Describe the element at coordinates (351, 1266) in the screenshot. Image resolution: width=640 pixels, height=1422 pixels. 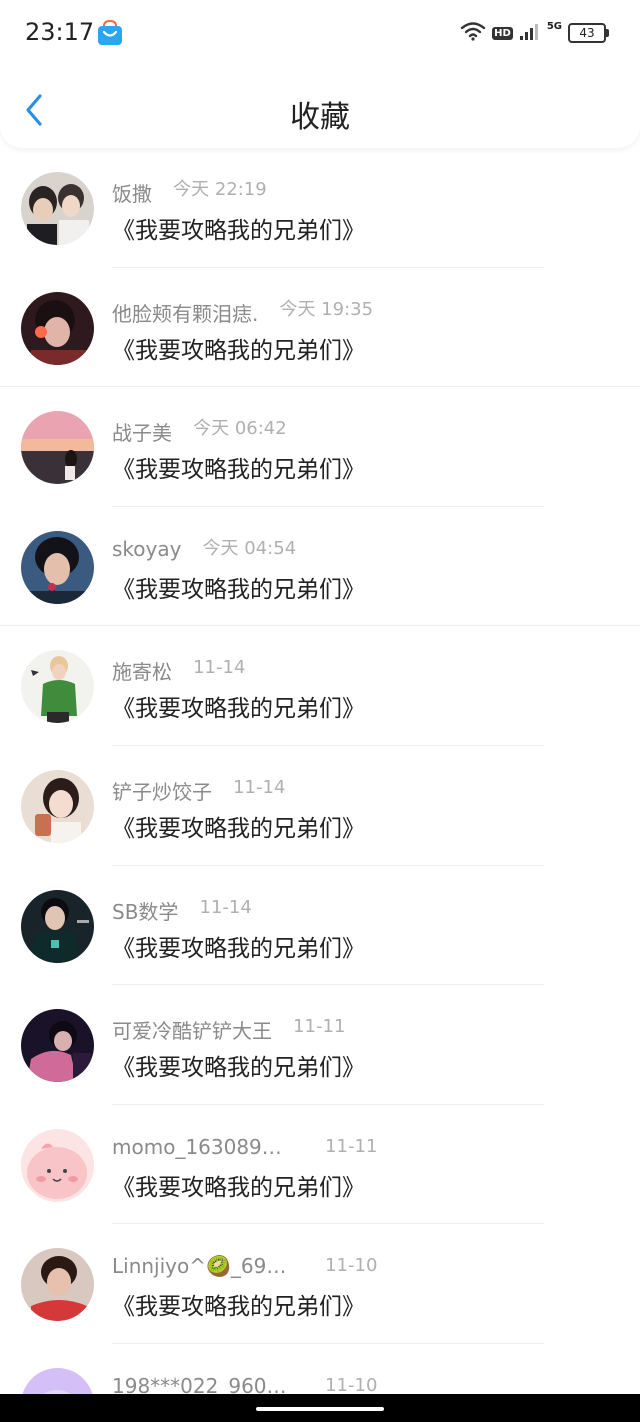
I see `timestamp: 11-10` at that location.